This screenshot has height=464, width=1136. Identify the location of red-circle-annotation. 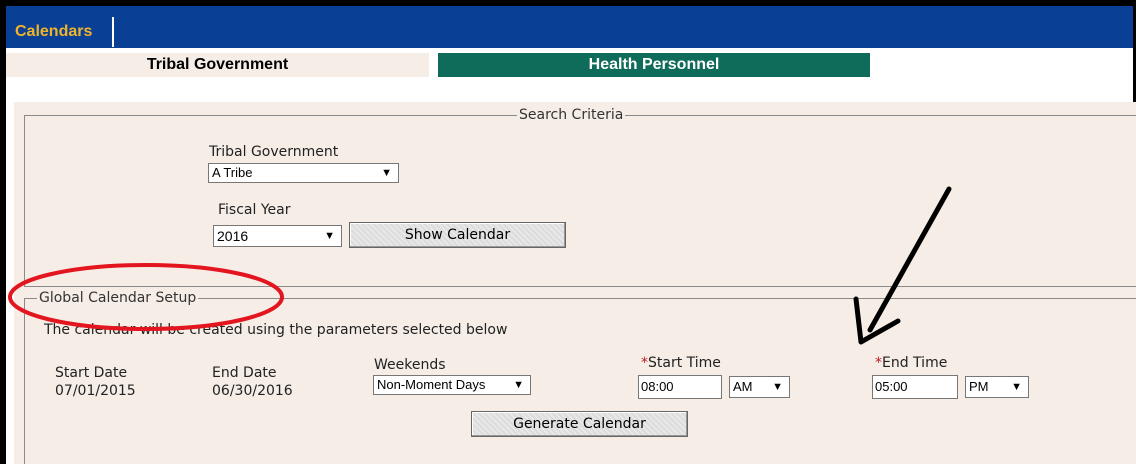
(146, 297).